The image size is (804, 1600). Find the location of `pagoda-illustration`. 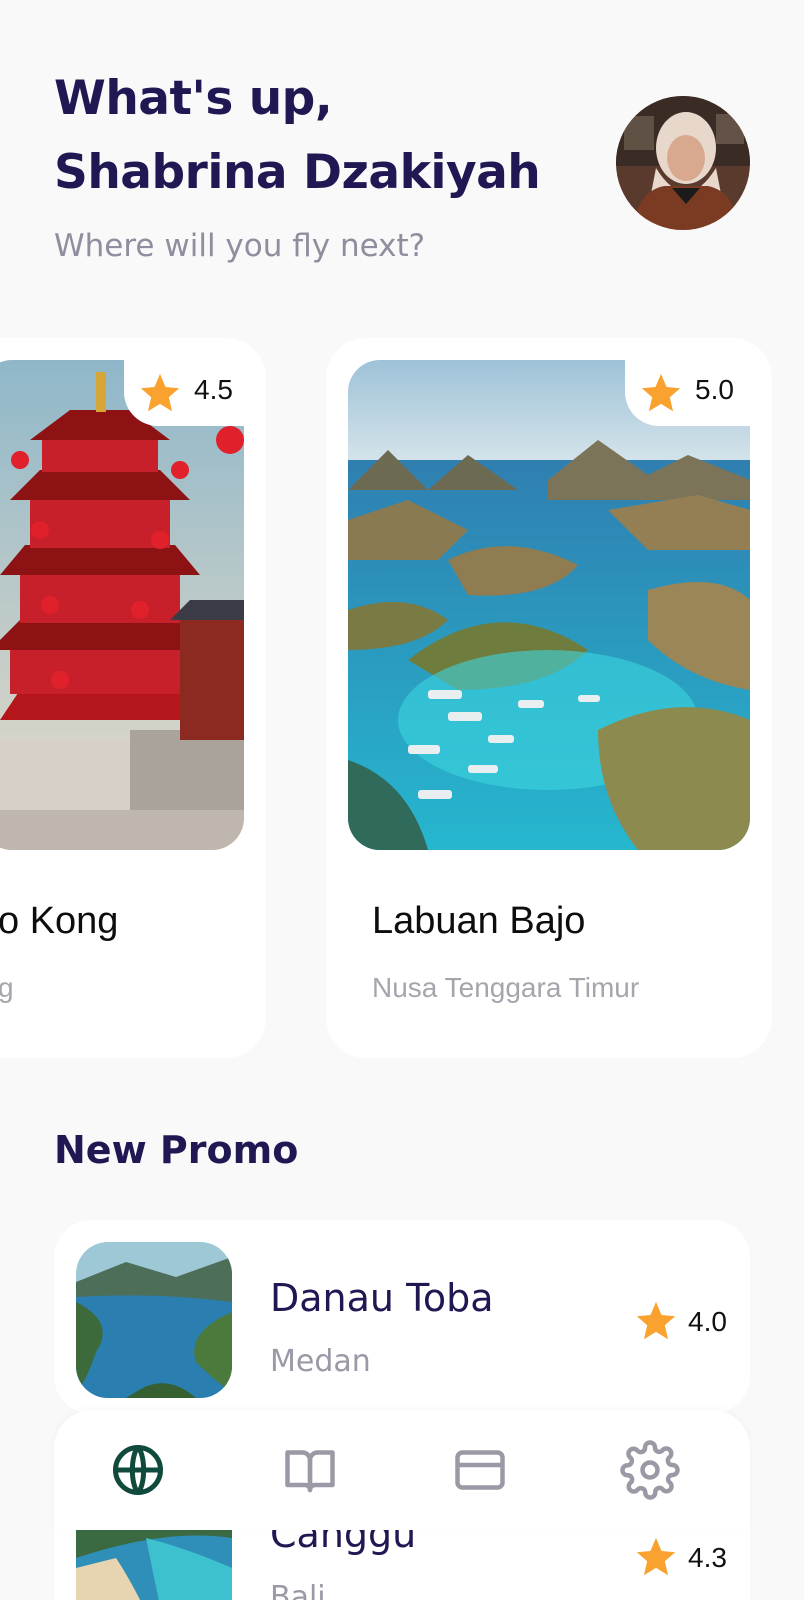

pagoda-illustration is located at coordinates (122, 605).